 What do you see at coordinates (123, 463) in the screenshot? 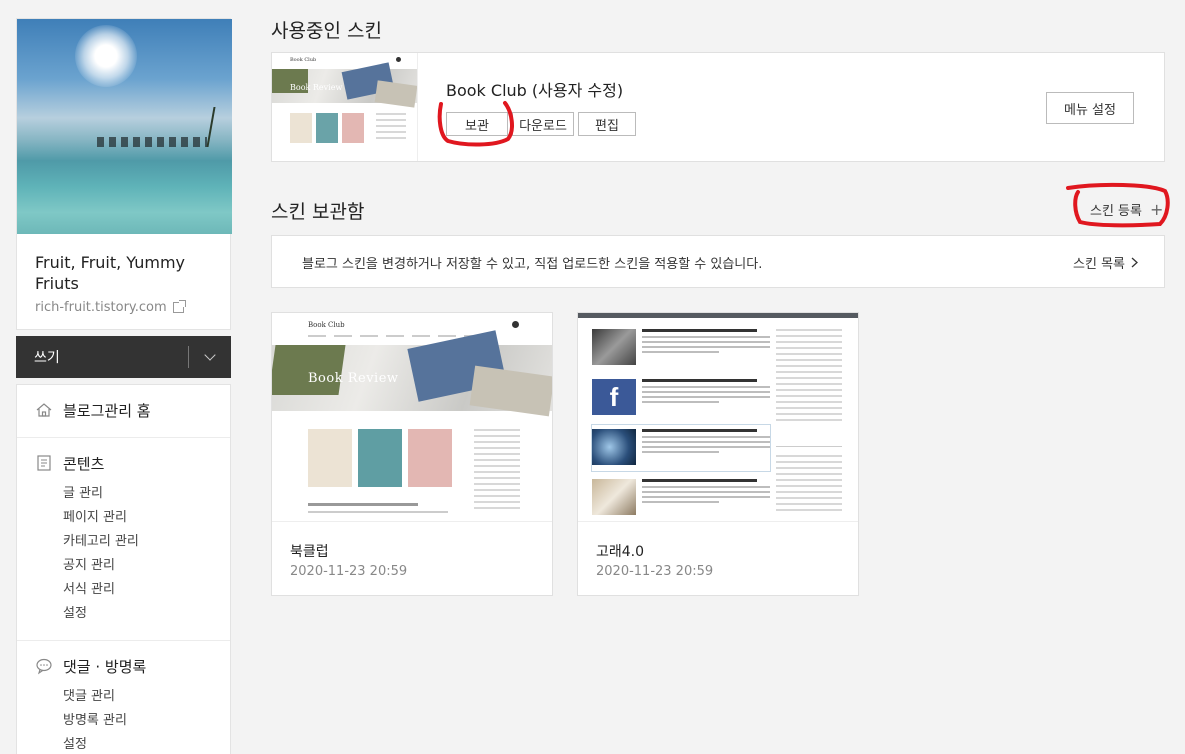
I see `menu-contents: 콘텐츠` at bounding box center [123, 463].